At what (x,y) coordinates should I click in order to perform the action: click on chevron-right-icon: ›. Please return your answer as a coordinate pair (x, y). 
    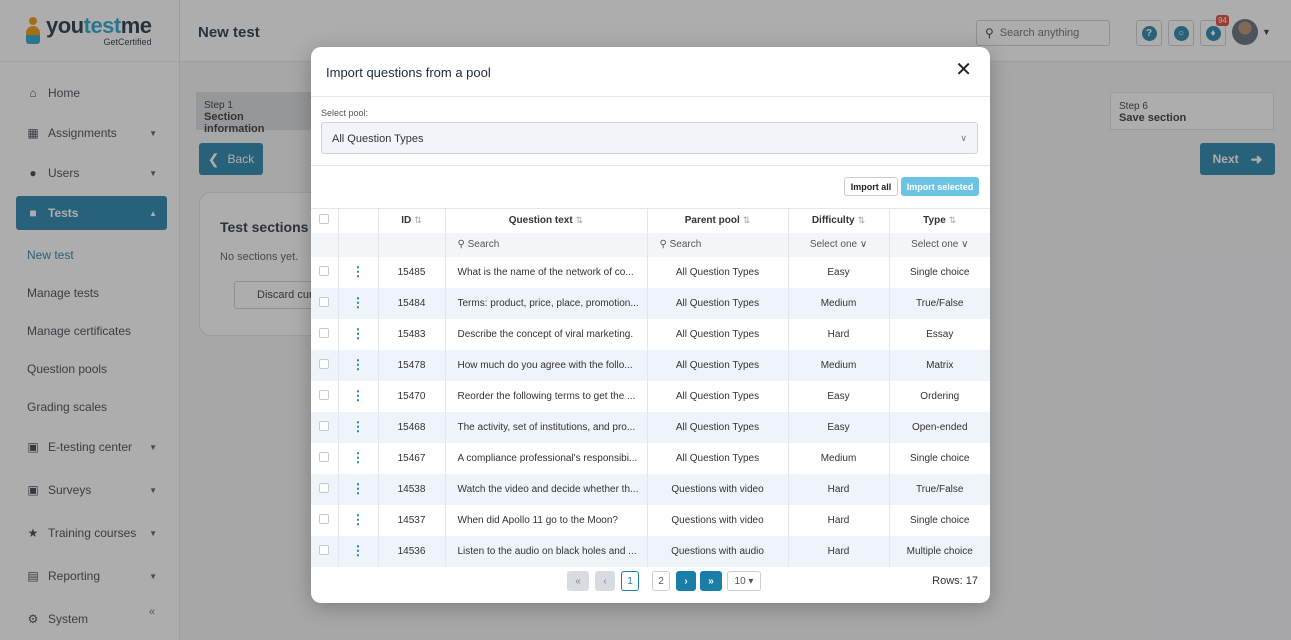
    Looking at the image, I should click on (686, 581).